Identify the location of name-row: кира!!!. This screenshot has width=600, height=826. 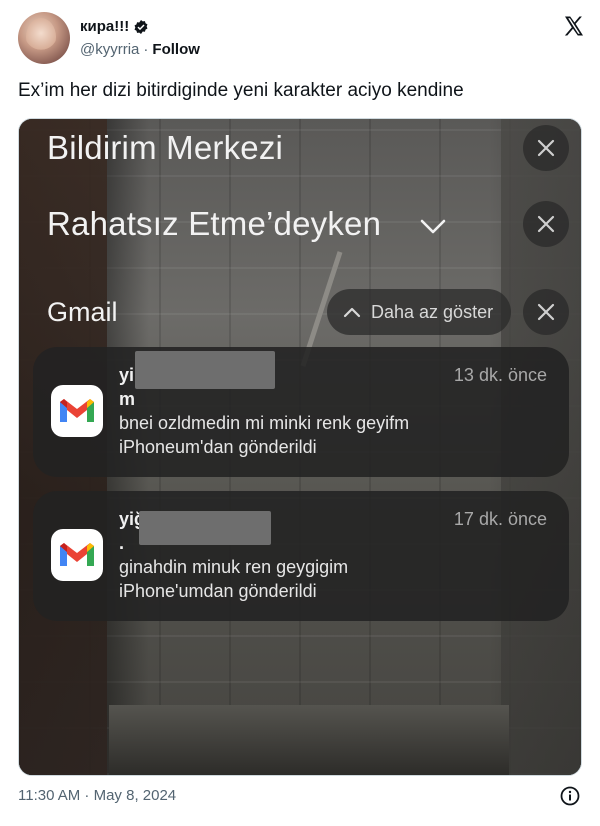
(114, 26).